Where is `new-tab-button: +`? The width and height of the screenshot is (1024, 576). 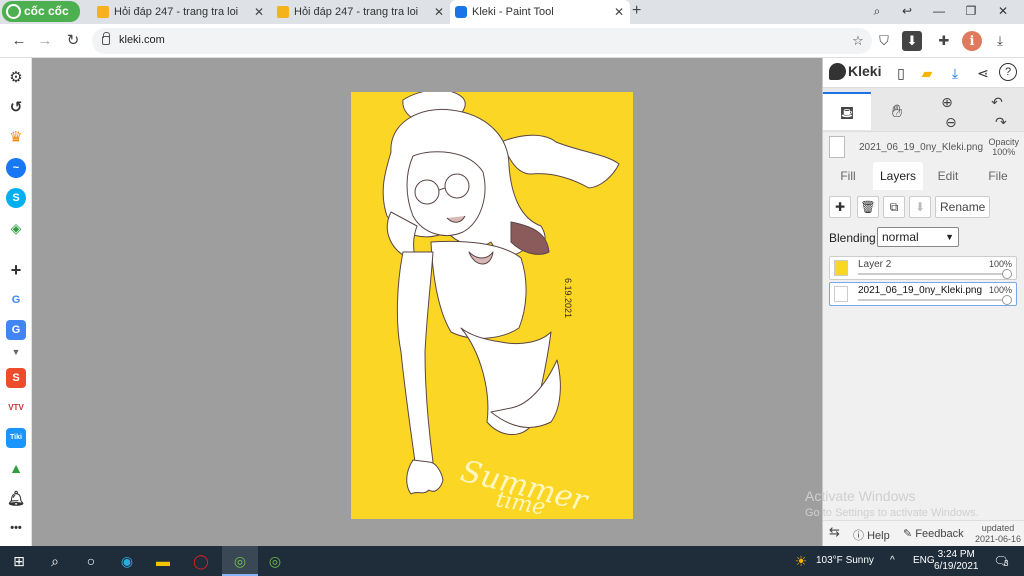 new-tab-button: + is located at coordinates (636, 11).